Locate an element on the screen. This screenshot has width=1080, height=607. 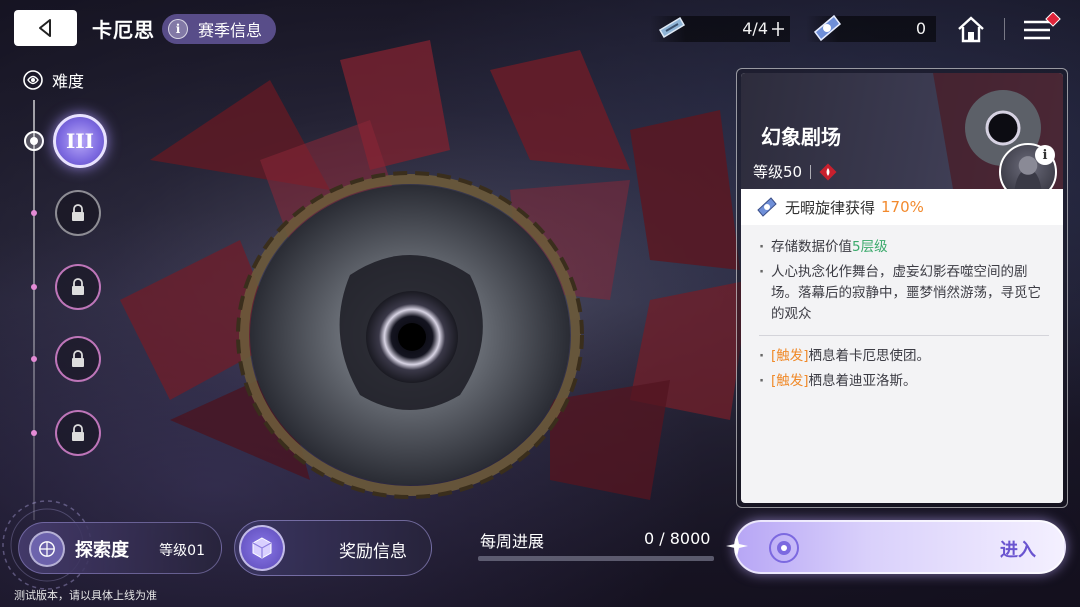
difficulty-label: 难度 is located at coordinates (68, 81).